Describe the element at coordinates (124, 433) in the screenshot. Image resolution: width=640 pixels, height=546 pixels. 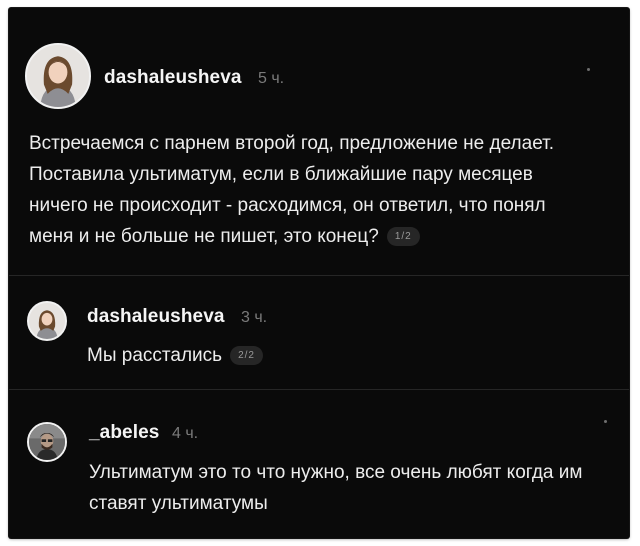
I see `post-username: _abeles` at that location.